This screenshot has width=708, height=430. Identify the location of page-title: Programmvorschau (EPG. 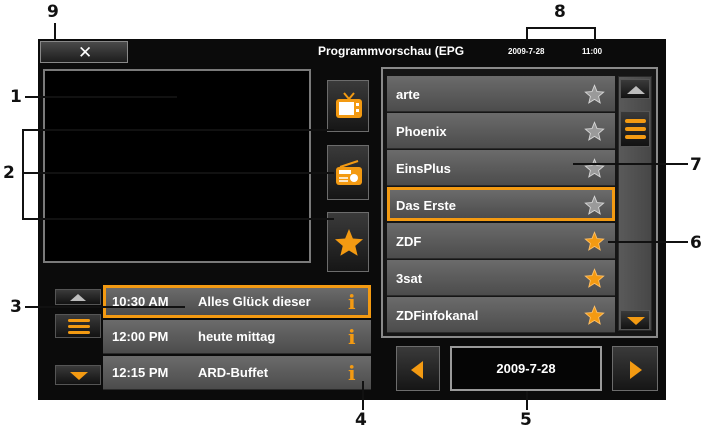
(391, 51).